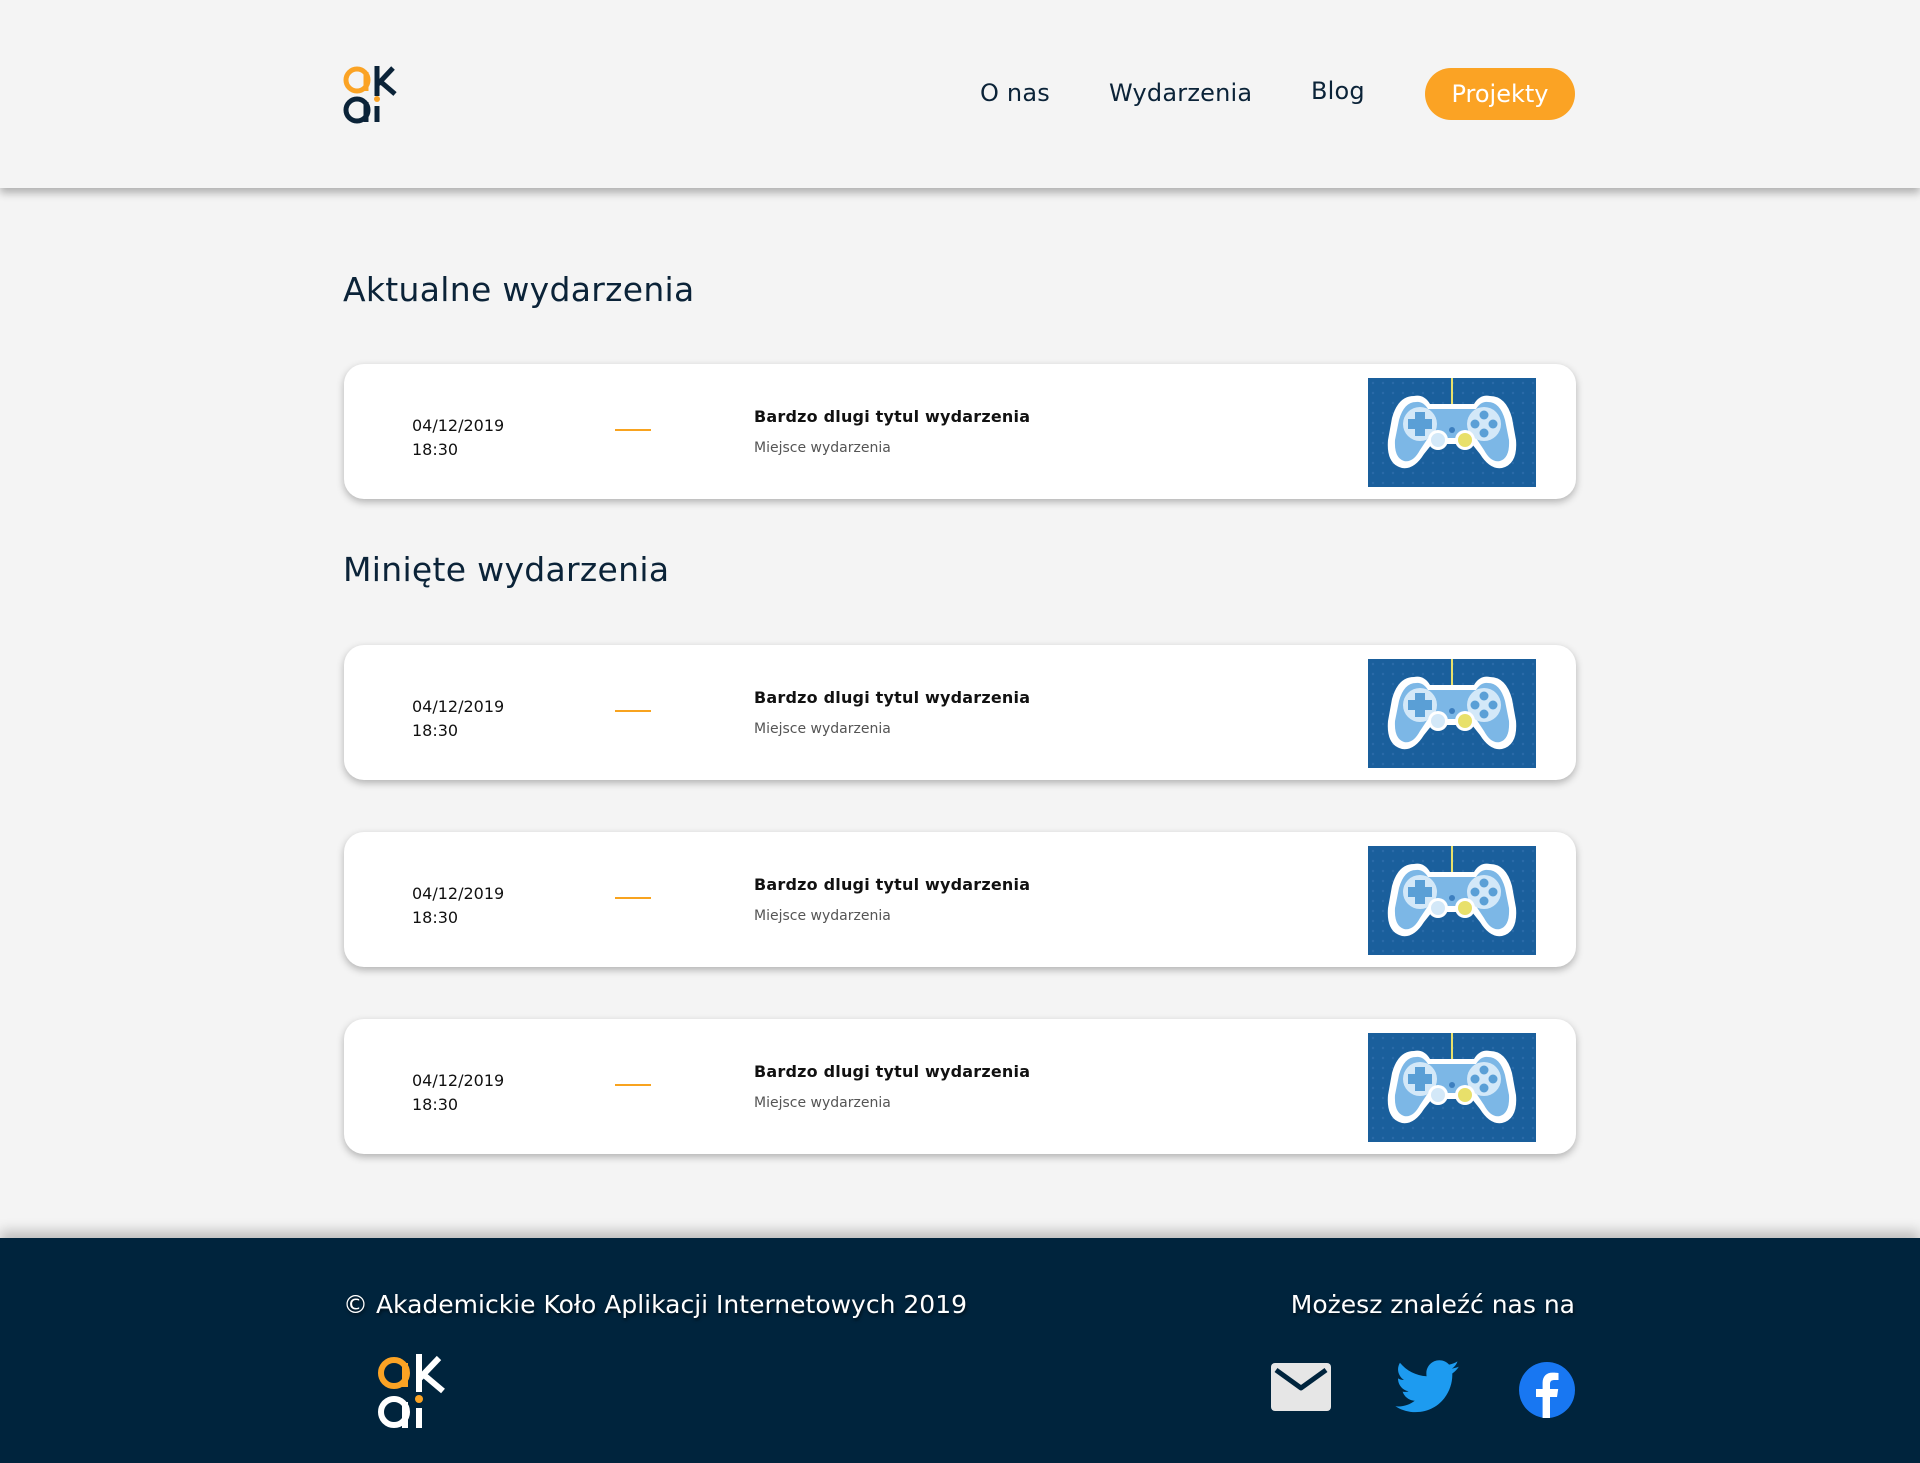 The height and width of the screenshot is (1463, 1920). I want to click on nav-link-about: O nas, so click(1015, 93).